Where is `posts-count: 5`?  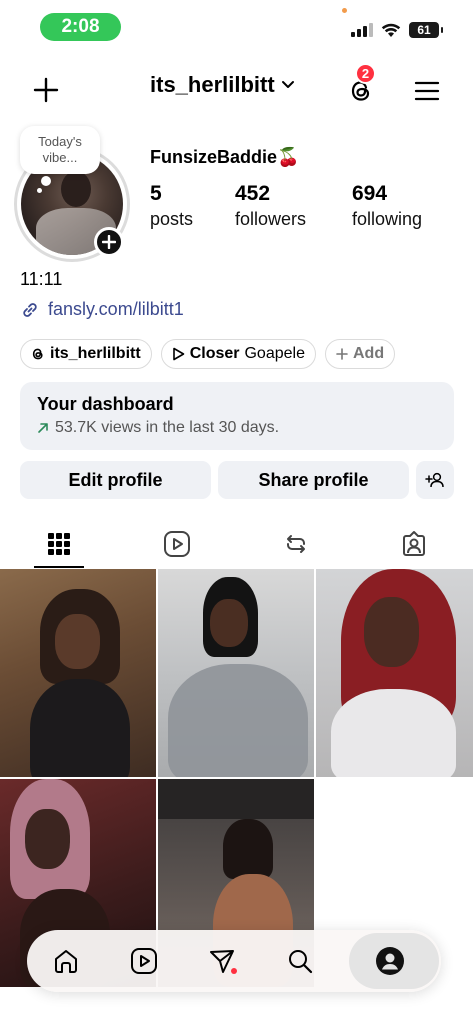
posts-count: 5 is located at coordinates (156, 193).